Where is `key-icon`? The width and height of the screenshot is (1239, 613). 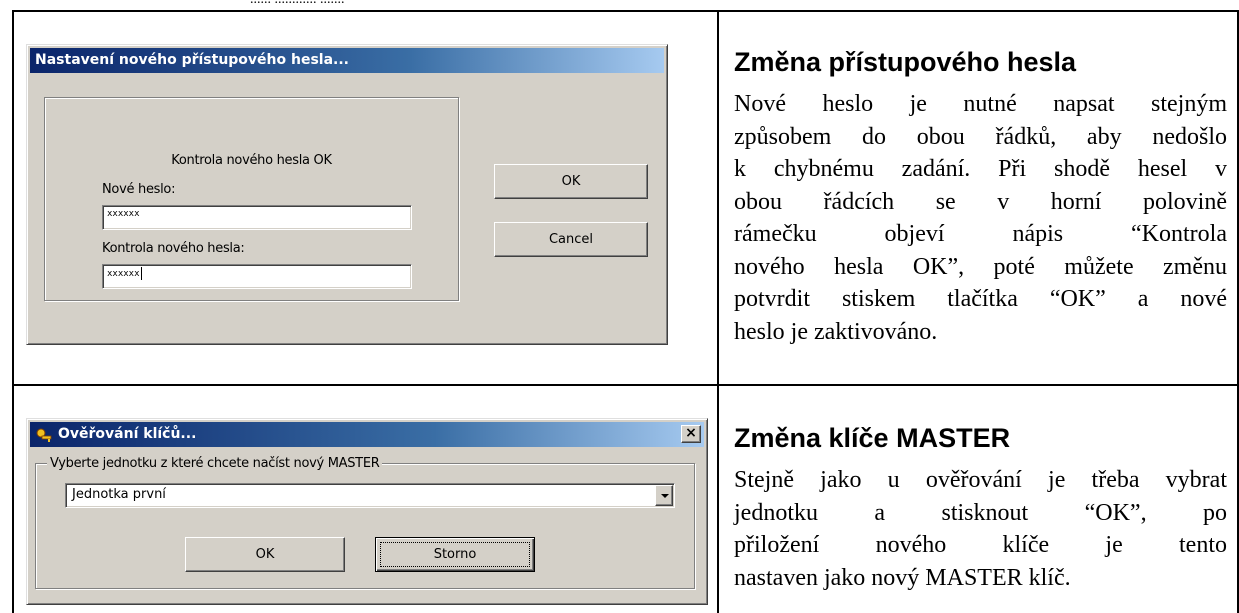
key-icon is located at coordinates (44, 434).